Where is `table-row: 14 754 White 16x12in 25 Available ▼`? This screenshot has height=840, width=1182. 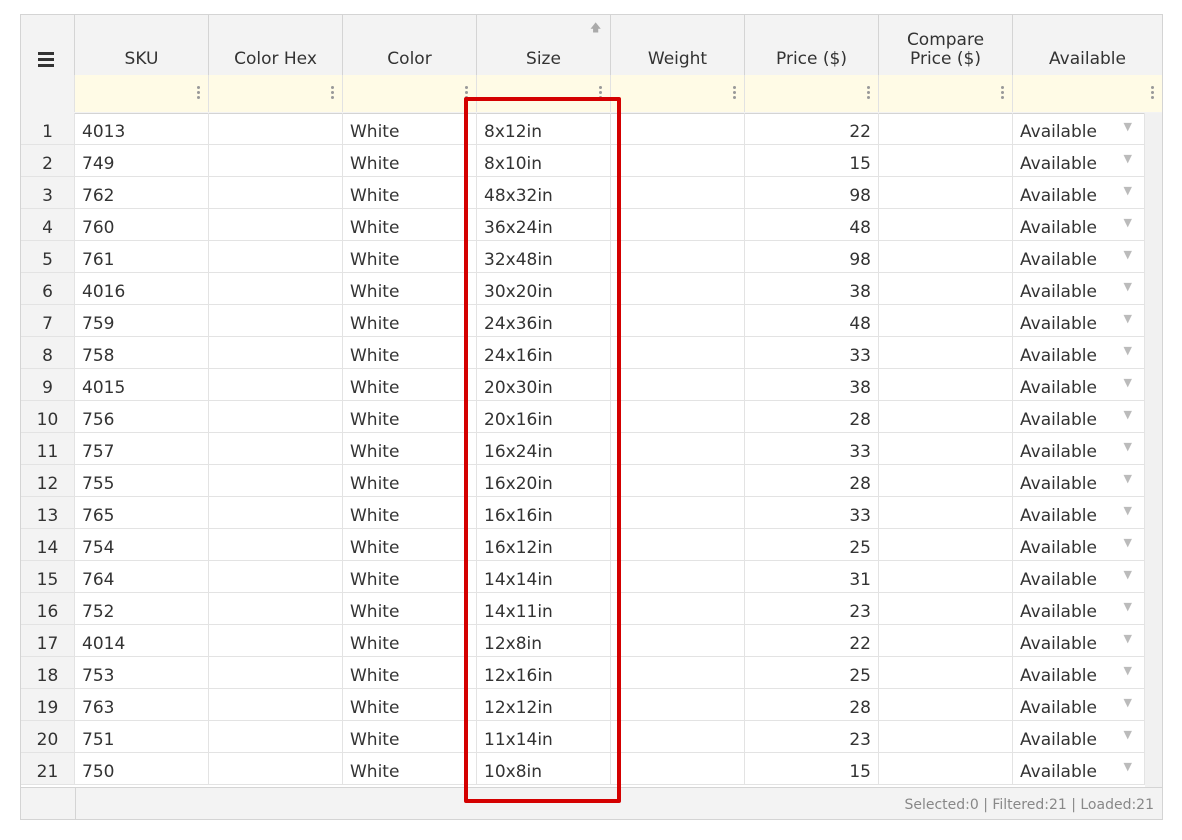 table-row: 14 754 White 16x12in 25 Available ▼ is located at coordinates (591, 545).